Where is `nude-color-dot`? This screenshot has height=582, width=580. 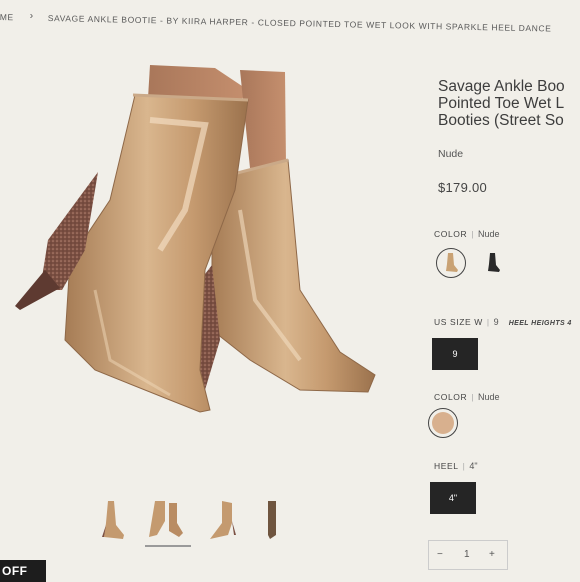 nude-color-dot is located at coordinates (443, 423).